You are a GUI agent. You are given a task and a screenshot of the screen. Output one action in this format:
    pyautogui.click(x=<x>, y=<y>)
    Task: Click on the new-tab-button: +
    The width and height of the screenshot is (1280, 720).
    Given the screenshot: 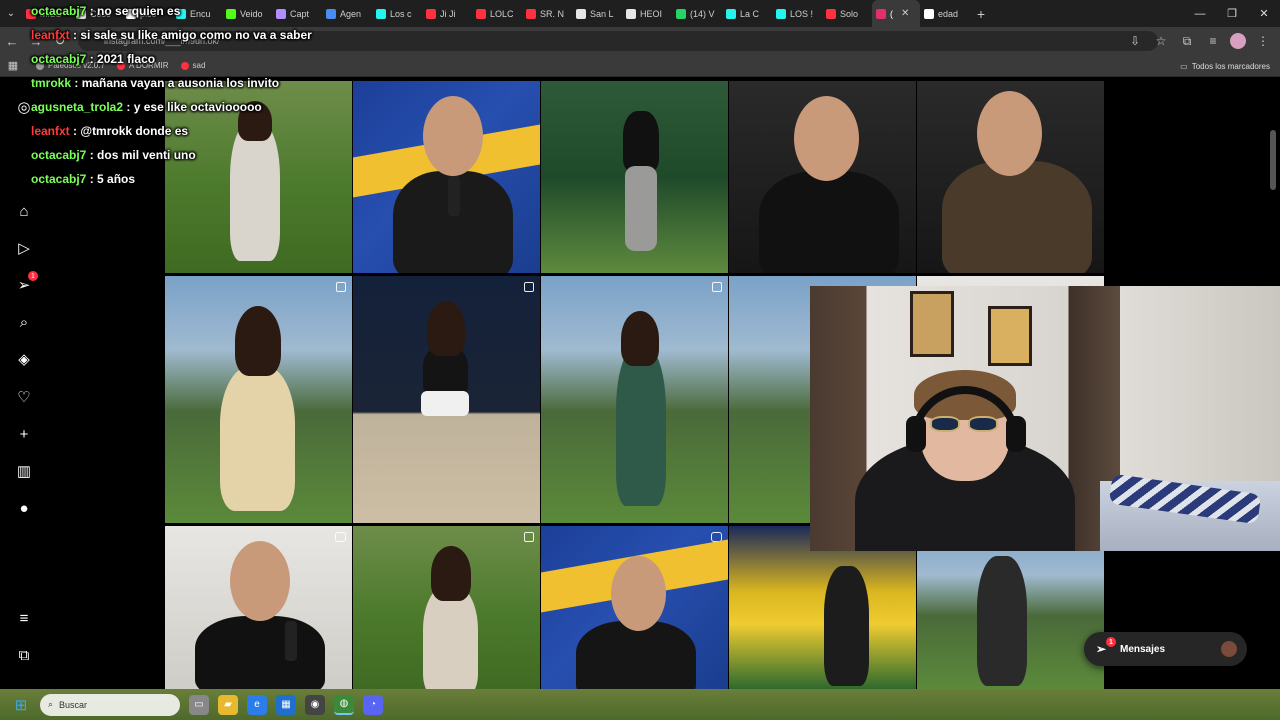 What is the action you would take?
    pyautogui.click(x=981, y=14)
    